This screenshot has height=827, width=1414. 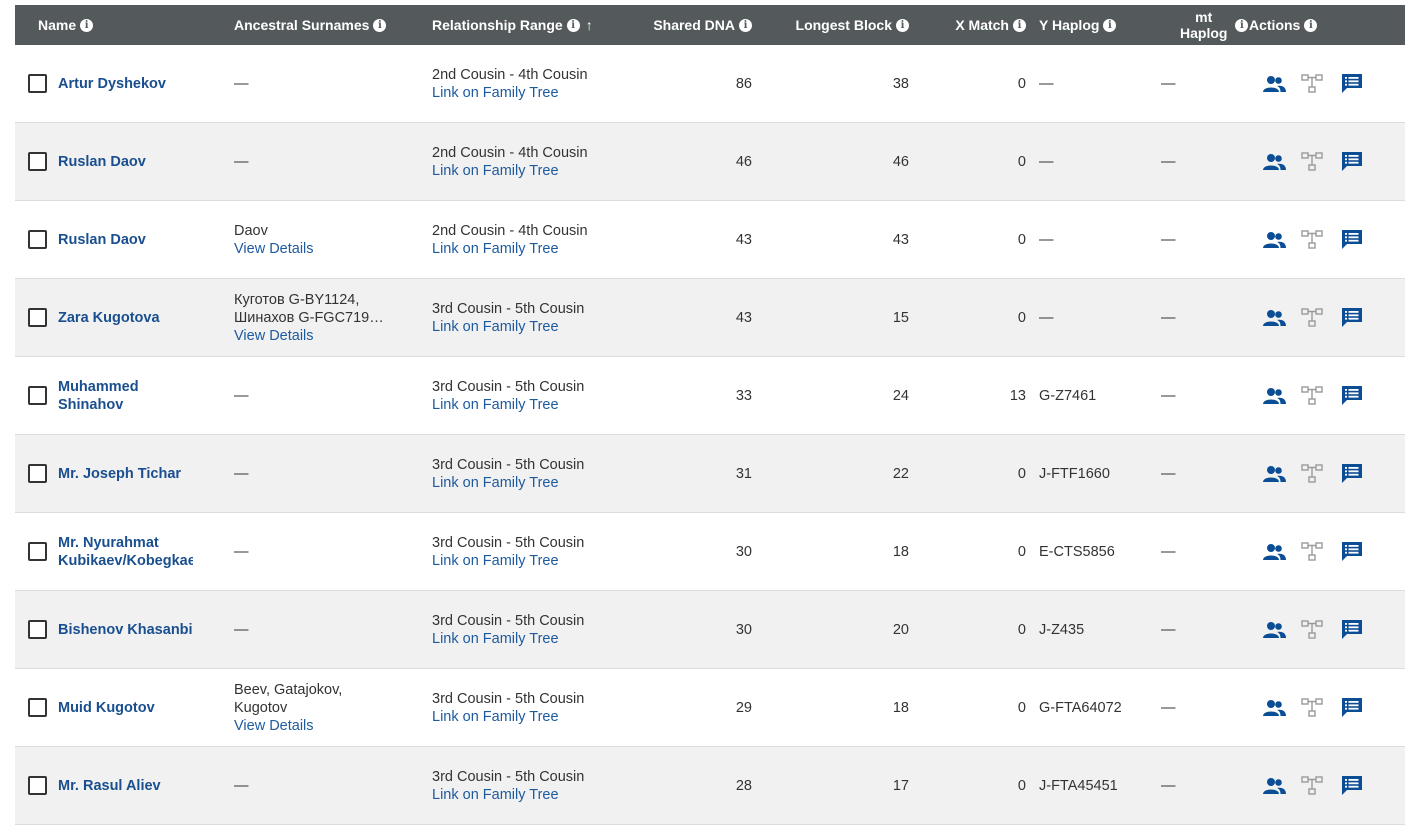 What do you see at coordinates (98, 405) in the screenshot?
I see `match-name-line2: Shinahov` at bounding box center [98, 405].